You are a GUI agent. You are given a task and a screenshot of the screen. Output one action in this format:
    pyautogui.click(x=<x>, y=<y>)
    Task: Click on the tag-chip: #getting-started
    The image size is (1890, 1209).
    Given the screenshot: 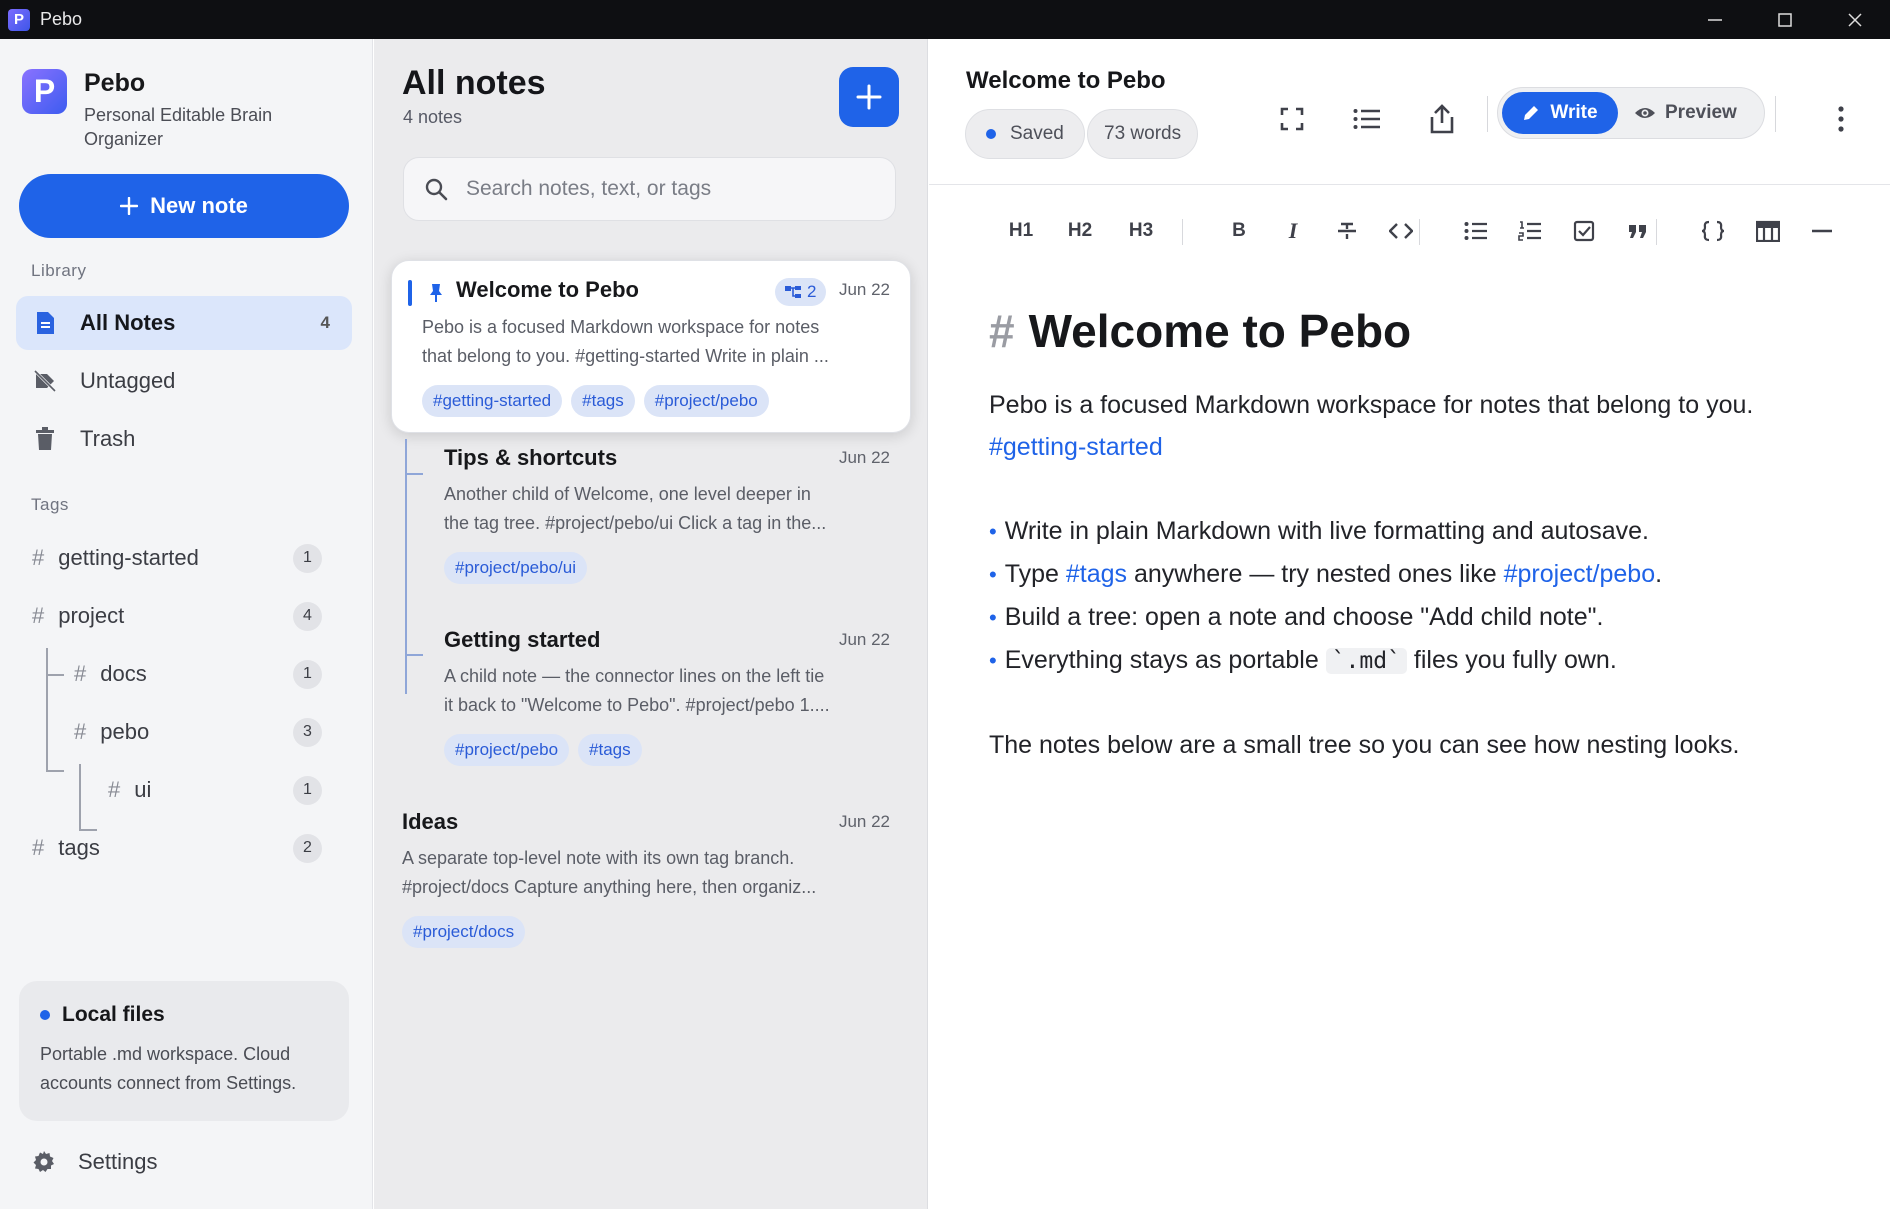 What is the action you would take?
    pyautogui.click(x=492, y=401)
    